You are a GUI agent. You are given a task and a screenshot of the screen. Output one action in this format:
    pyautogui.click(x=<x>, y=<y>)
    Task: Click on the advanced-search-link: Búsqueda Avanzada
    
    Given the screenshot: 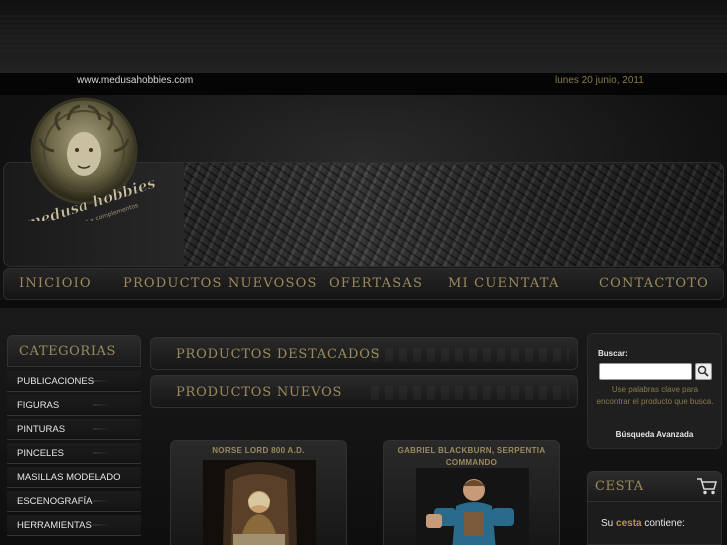 What is the action you would take?
    pyautogui.click(x=654, y=434)
    